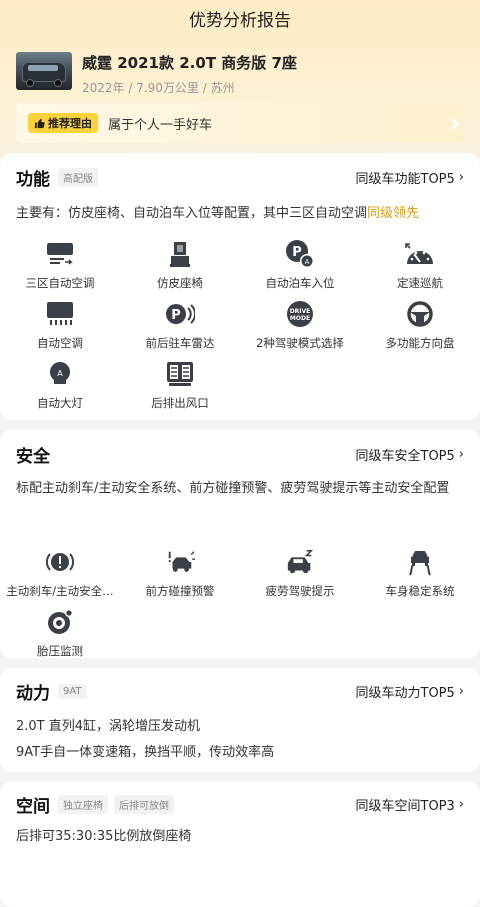  I want to click on cruise-gauge-icon, so click(420, 254).